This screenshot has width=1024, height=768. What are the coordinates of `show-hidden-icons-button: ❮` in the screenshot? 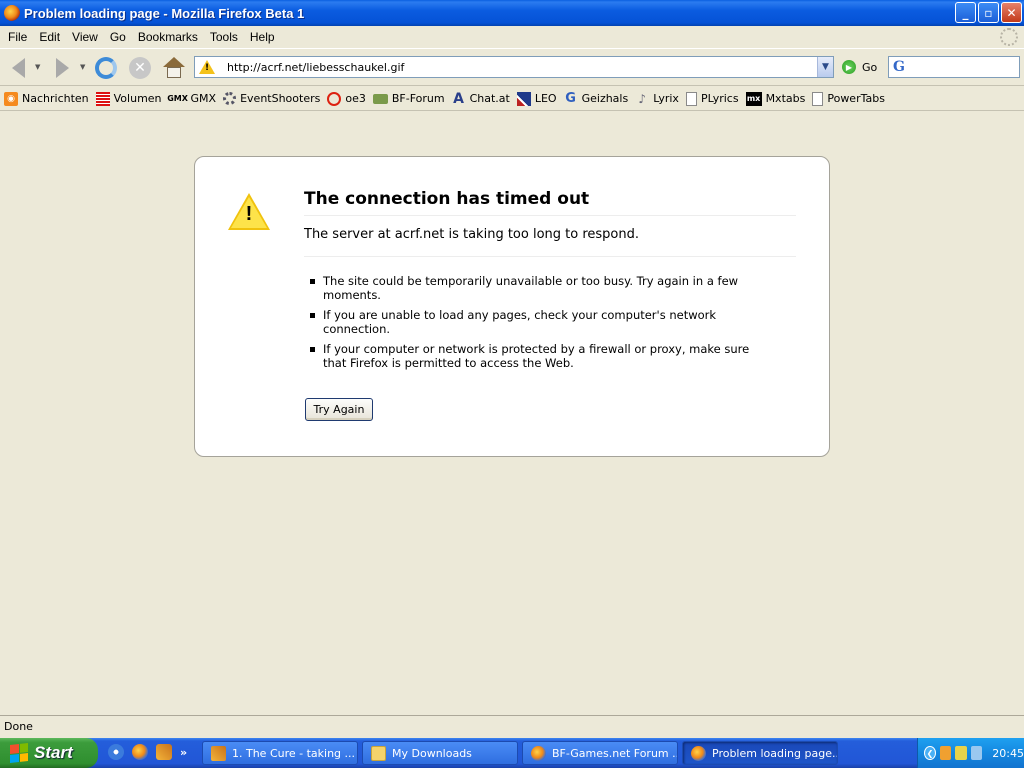 It's located at (930, 753).